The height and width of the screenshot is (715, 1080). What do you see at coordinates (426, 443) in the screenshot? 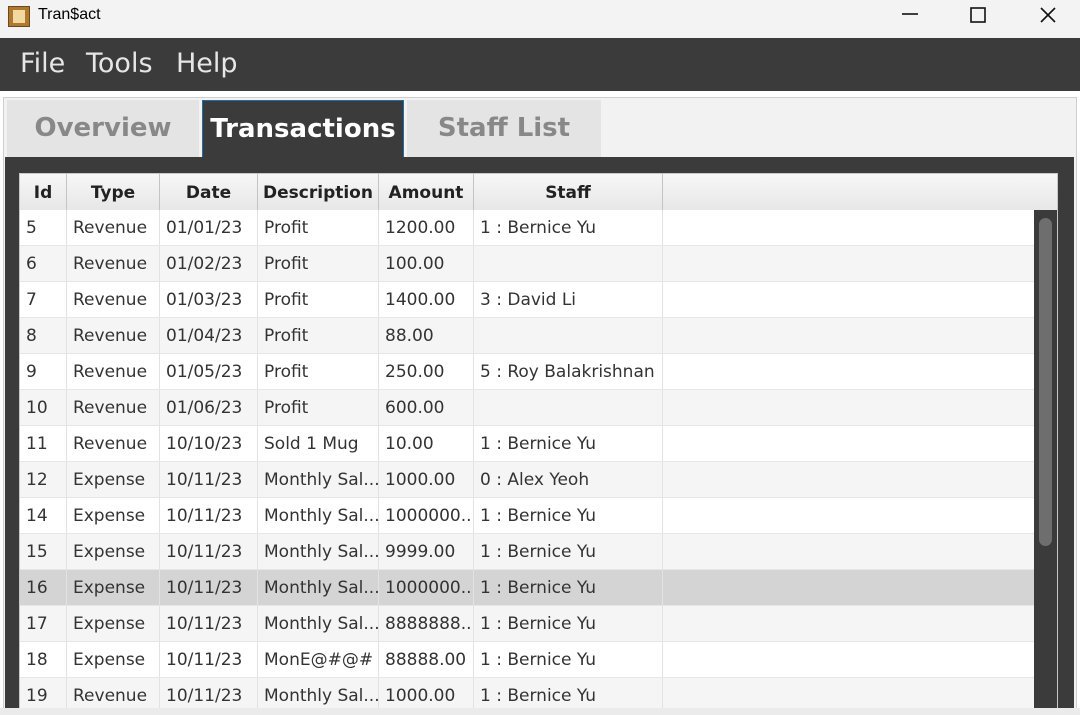
I see `cell-amount: 10.00` at bounding box center [426, 443].